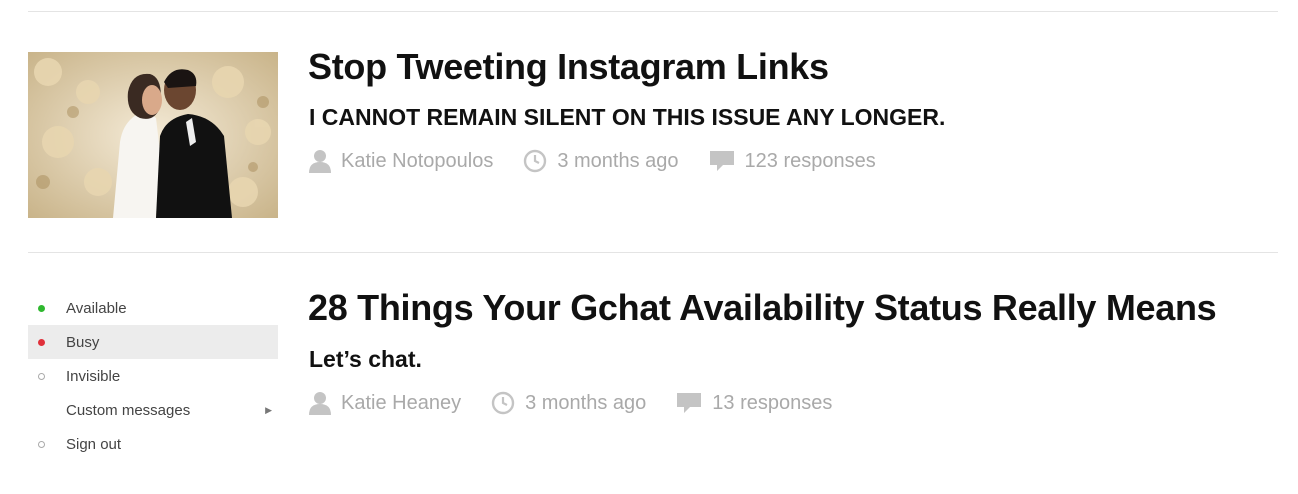 This screenshot has height=494, width=1298. Describe the element at coordinates (772, 403) in the screenshot. I see `responses-count: 13 responses` at that location.